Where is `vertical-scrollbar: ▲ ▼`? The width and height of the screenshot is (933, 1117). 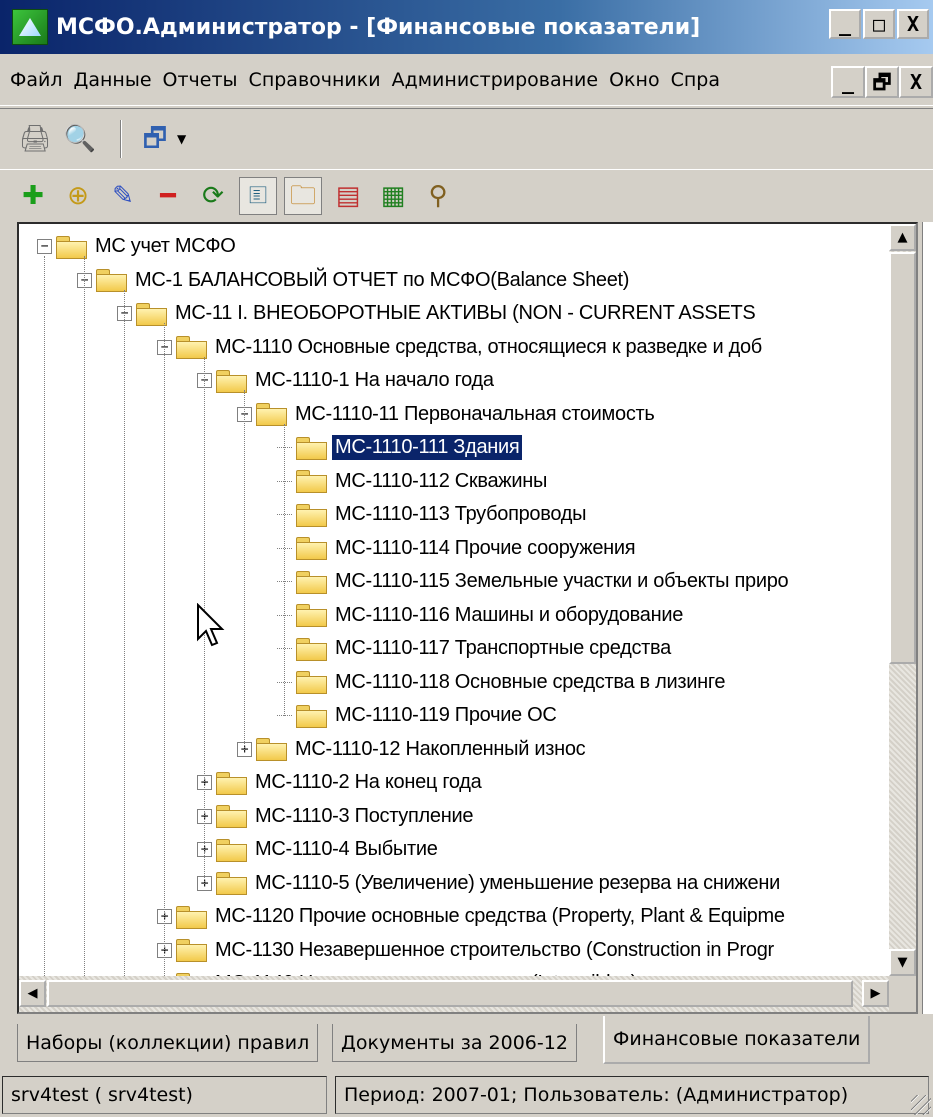 vertical-scrollbar: ▲ ▼ is located at coordinates (902, 600).